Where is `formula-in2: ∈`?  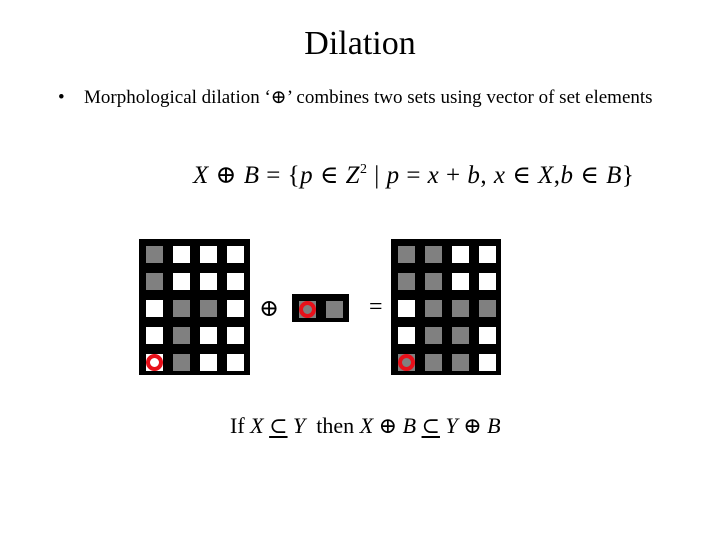
formula-in2: ∈ is located at coordinates (522, 175).